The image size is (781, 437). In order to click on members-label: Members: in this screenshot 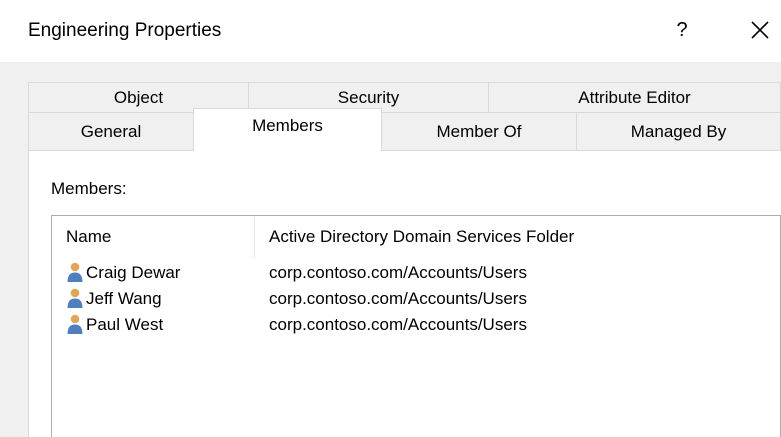, I will do `click(89, 188)`.